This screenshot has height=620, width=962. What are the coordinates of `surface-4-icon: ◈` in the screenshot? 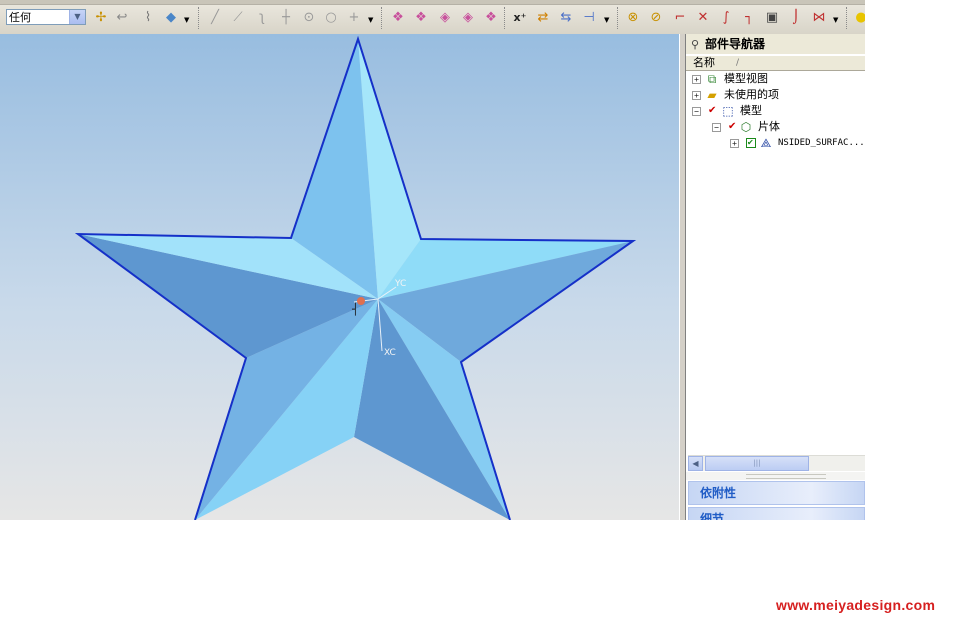 It's located at (468, 18).